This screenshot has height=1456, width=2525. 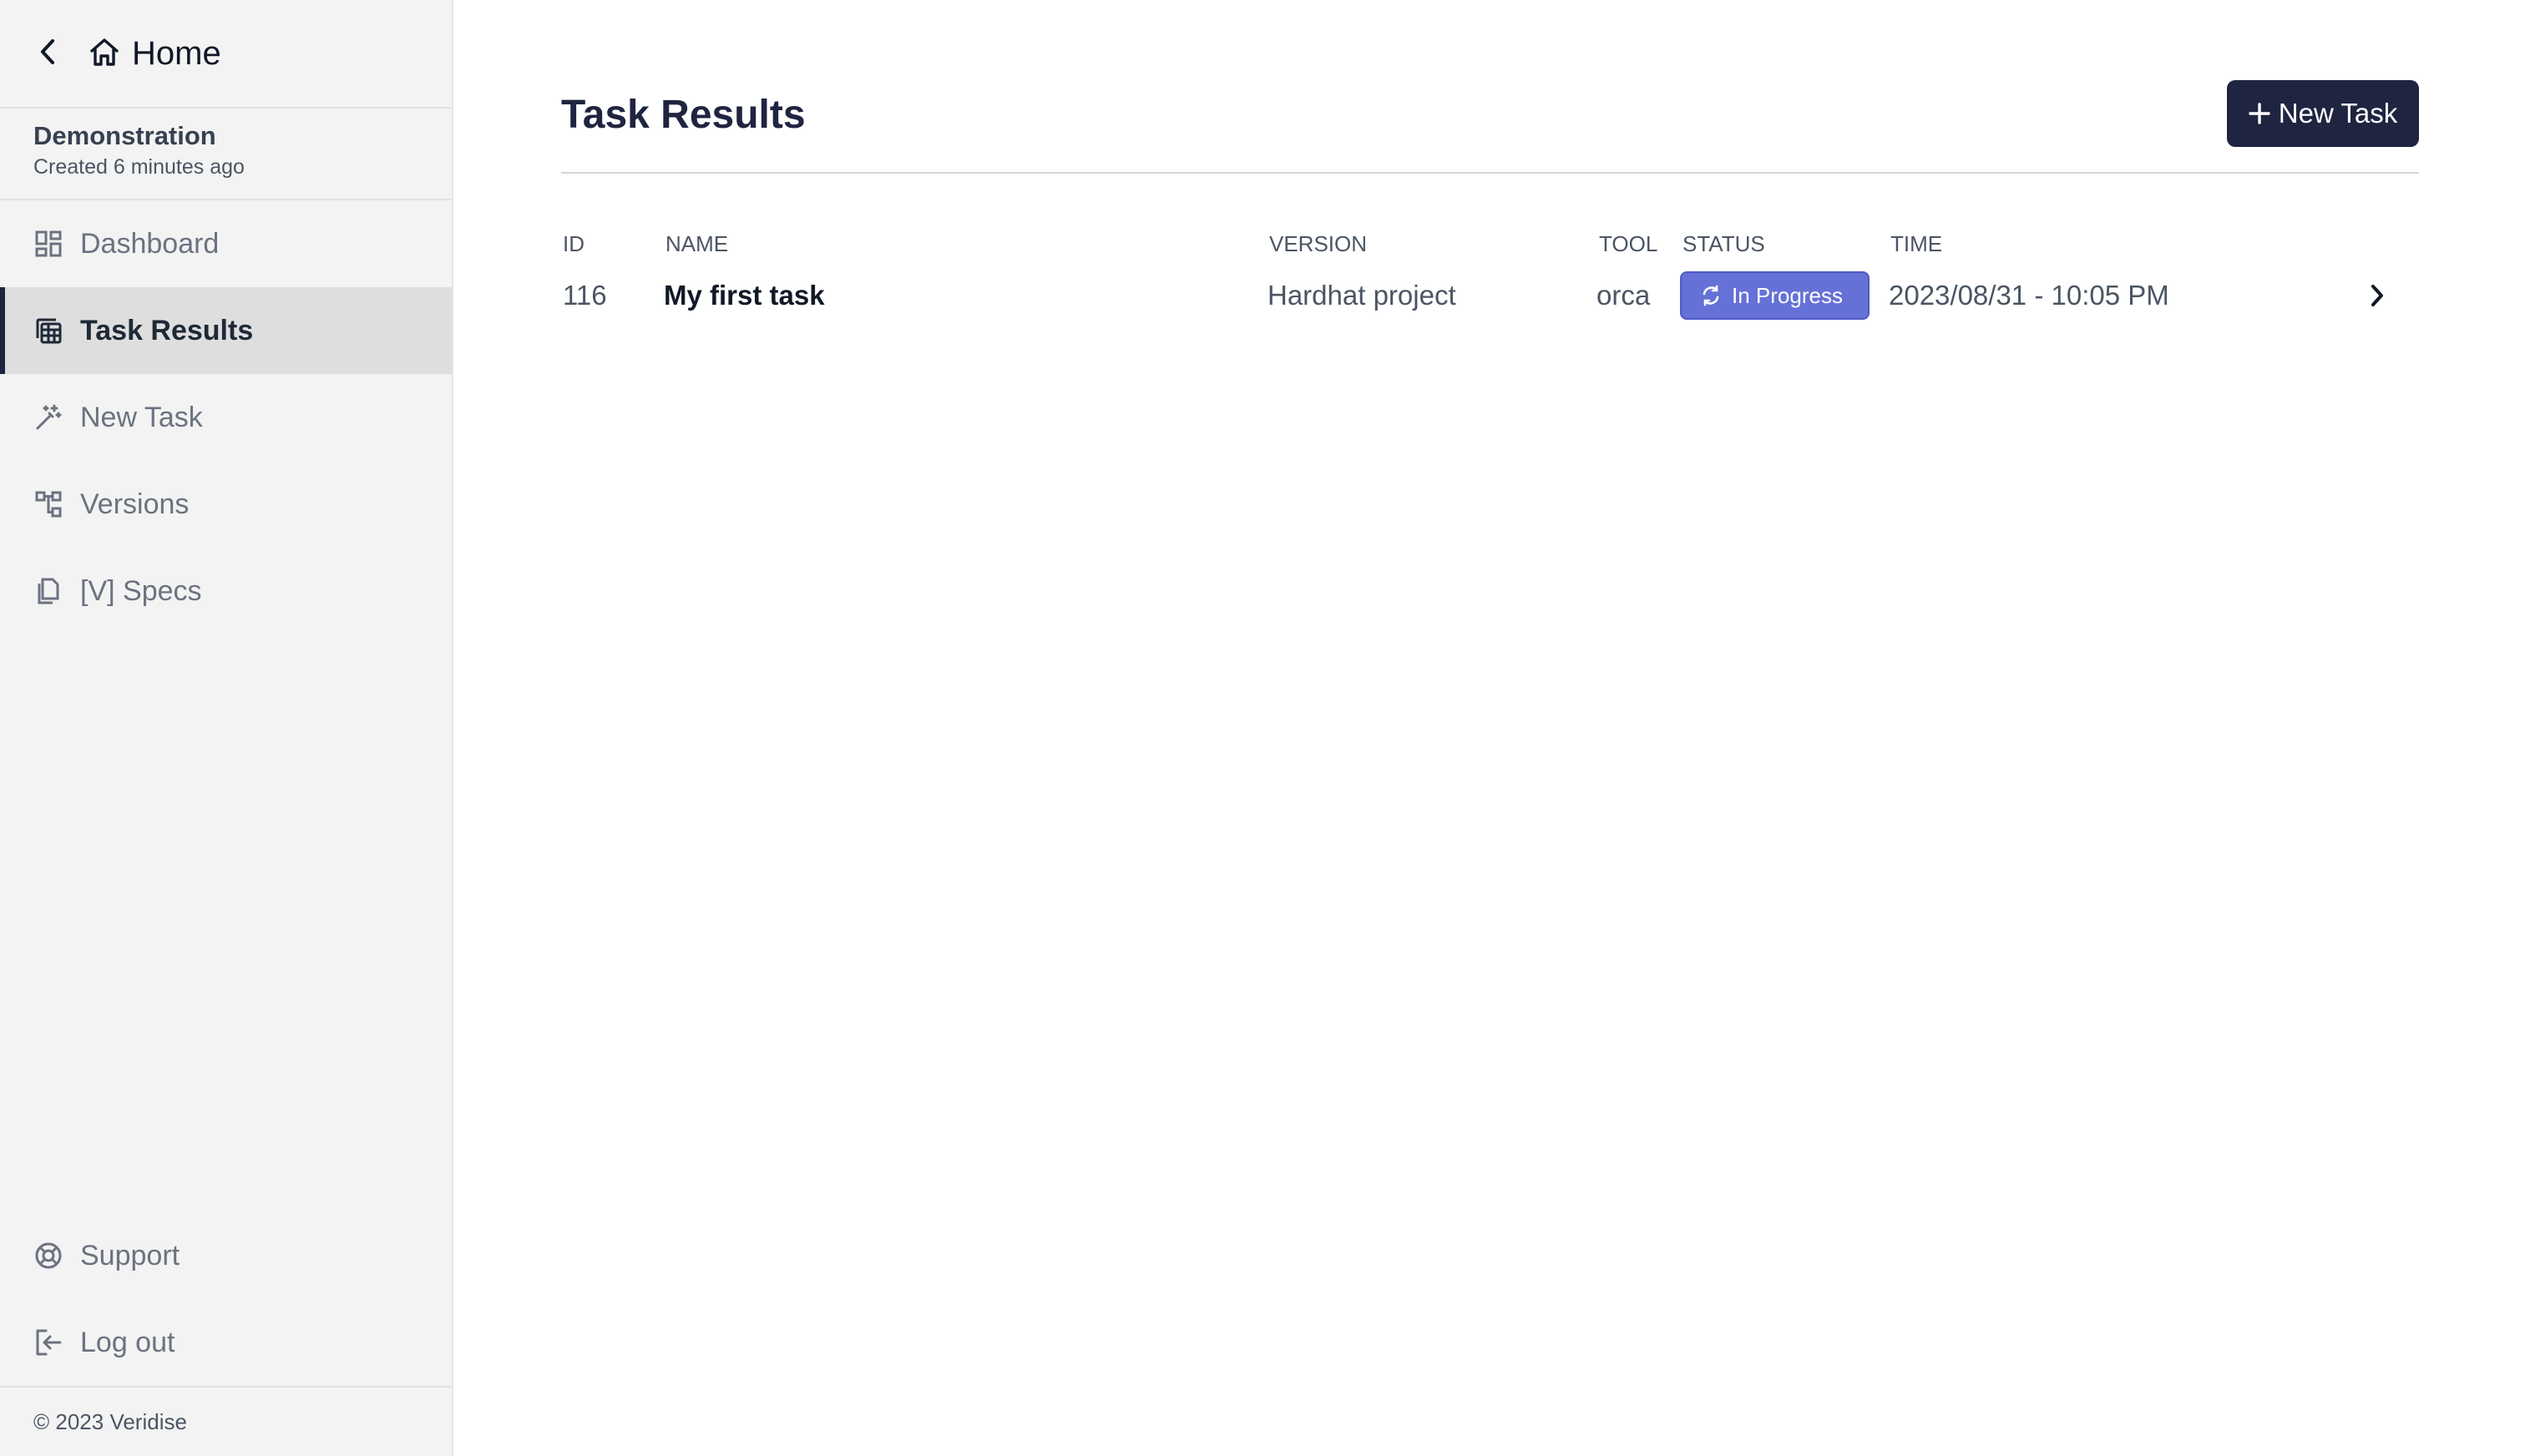 I want to click on sidebar-nav: Dashboard Task Results New Task Versions, so click(x=226, y=417).